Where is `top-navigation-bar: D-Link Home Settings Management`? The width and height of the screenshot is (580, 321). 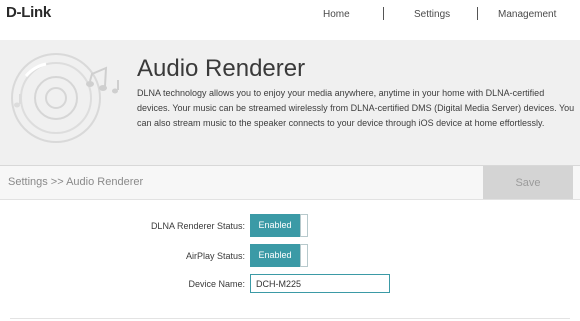 top-navigation-bar: D-Link Home Settings Management is located at coordinates (290, 20).